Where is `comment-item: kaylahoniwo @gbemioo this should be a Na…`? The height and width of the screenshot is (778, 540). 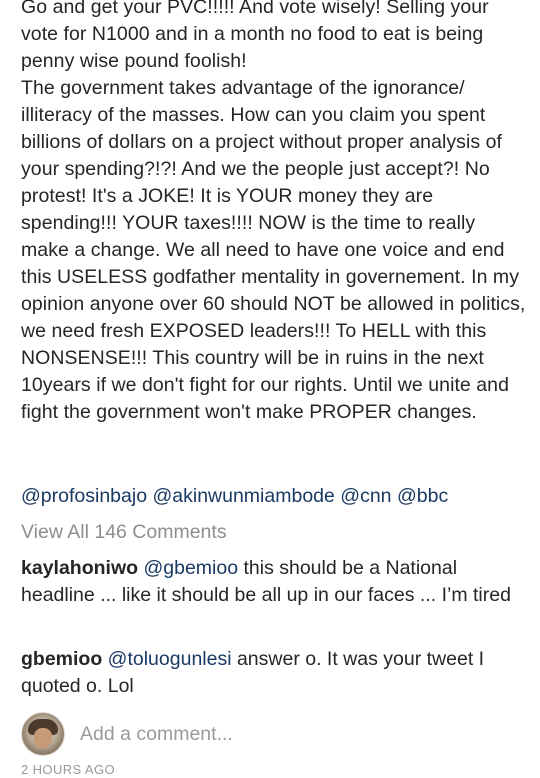 comment-item: kaylahoniwo @gbemioo this should be a Na… is located at coordinates (273, 582).